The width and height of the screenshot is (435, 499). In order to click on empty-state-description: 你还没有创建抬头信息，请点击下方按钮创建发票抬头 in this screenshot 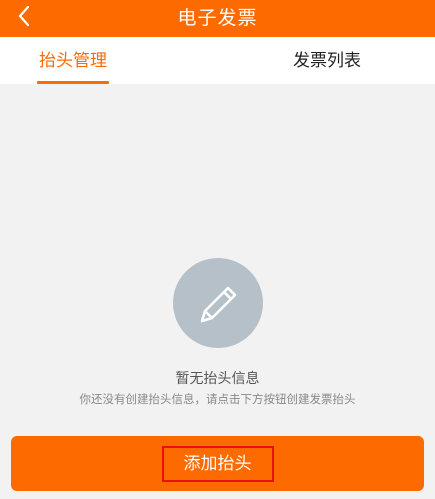, I will do `click(217, 399)`.